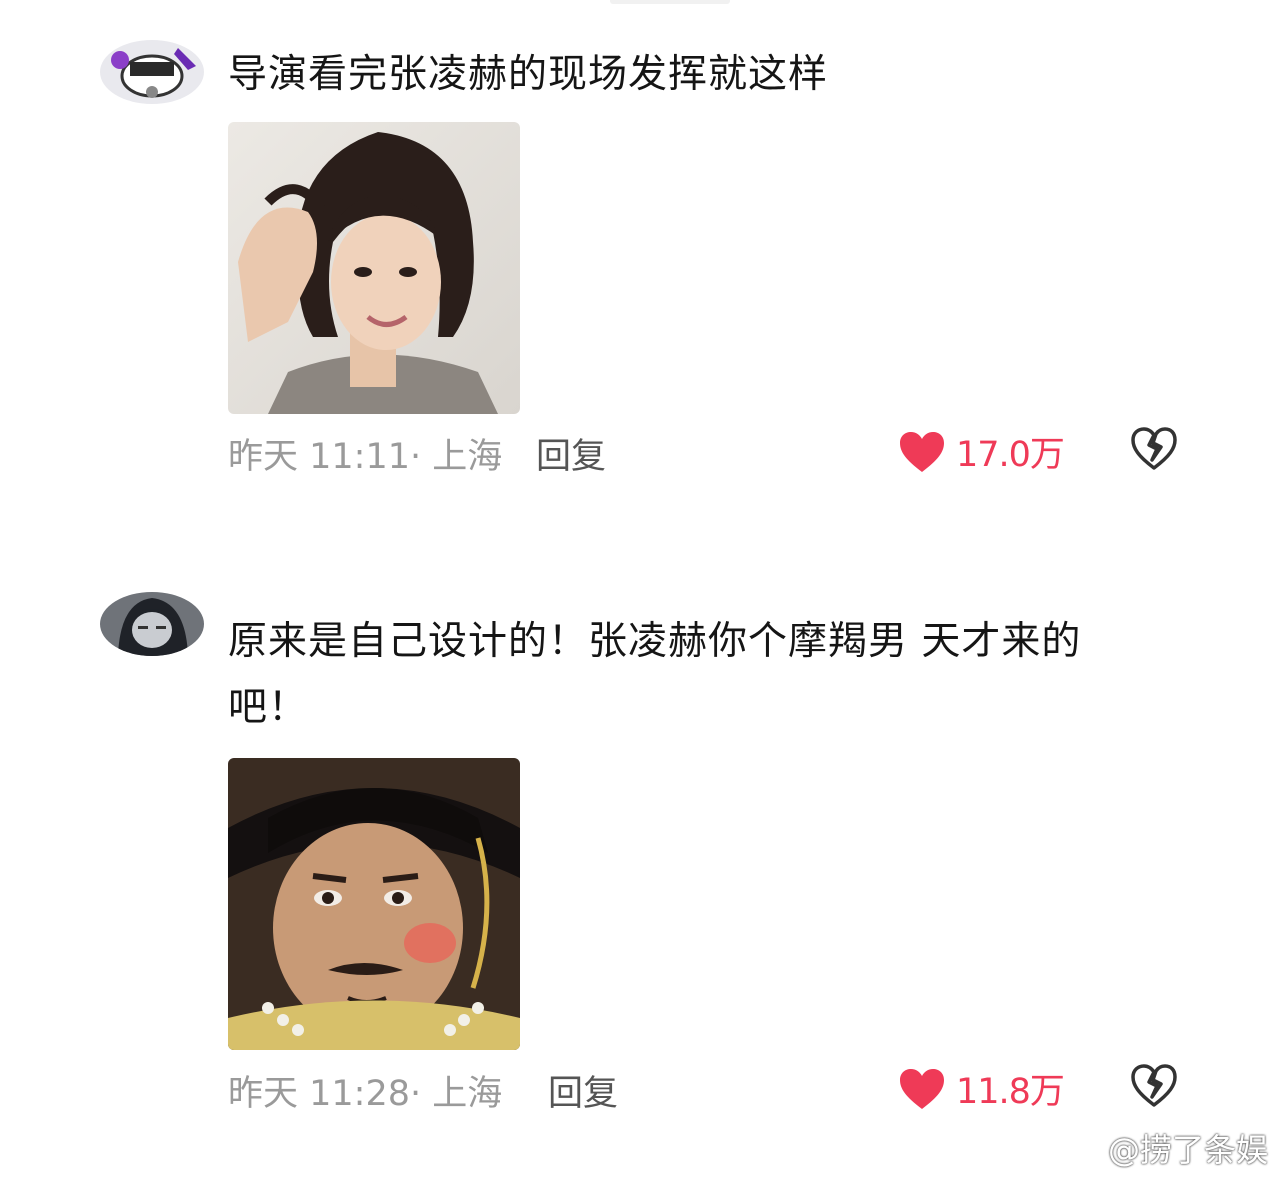 This screenshot has width=1280, height=1181. Describe the element at coordinates (670, 2) in the screenshot. I see `top-divider` at that location.